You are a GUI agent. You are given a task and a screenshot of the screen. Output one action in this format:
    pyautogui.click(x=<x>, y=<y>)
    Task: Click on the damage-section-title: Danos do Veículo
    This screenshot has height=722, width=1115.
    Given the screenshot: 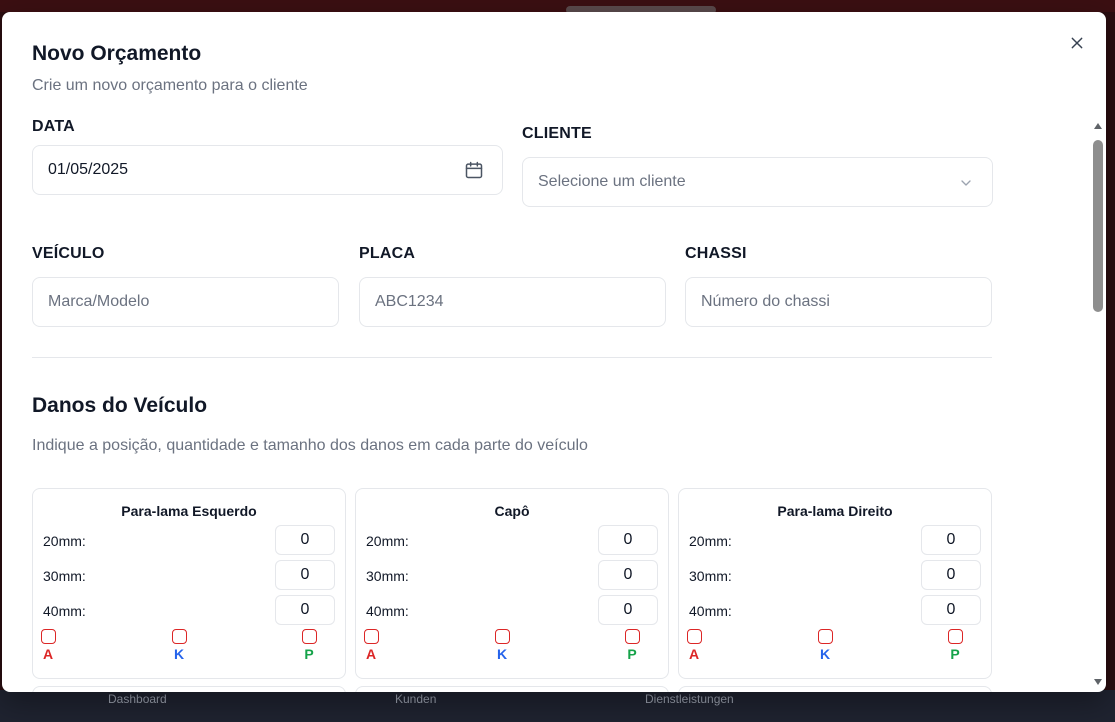 What is the action you would take?
    pyautogui.click(x=120, y=405)
    